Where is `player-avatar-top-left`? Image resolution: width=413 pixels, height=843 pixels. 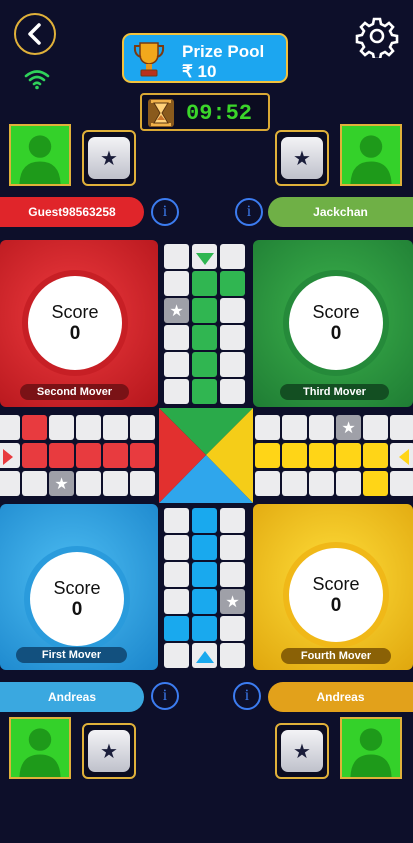
player-avatar-top-left is located at coordinates (40, 155).